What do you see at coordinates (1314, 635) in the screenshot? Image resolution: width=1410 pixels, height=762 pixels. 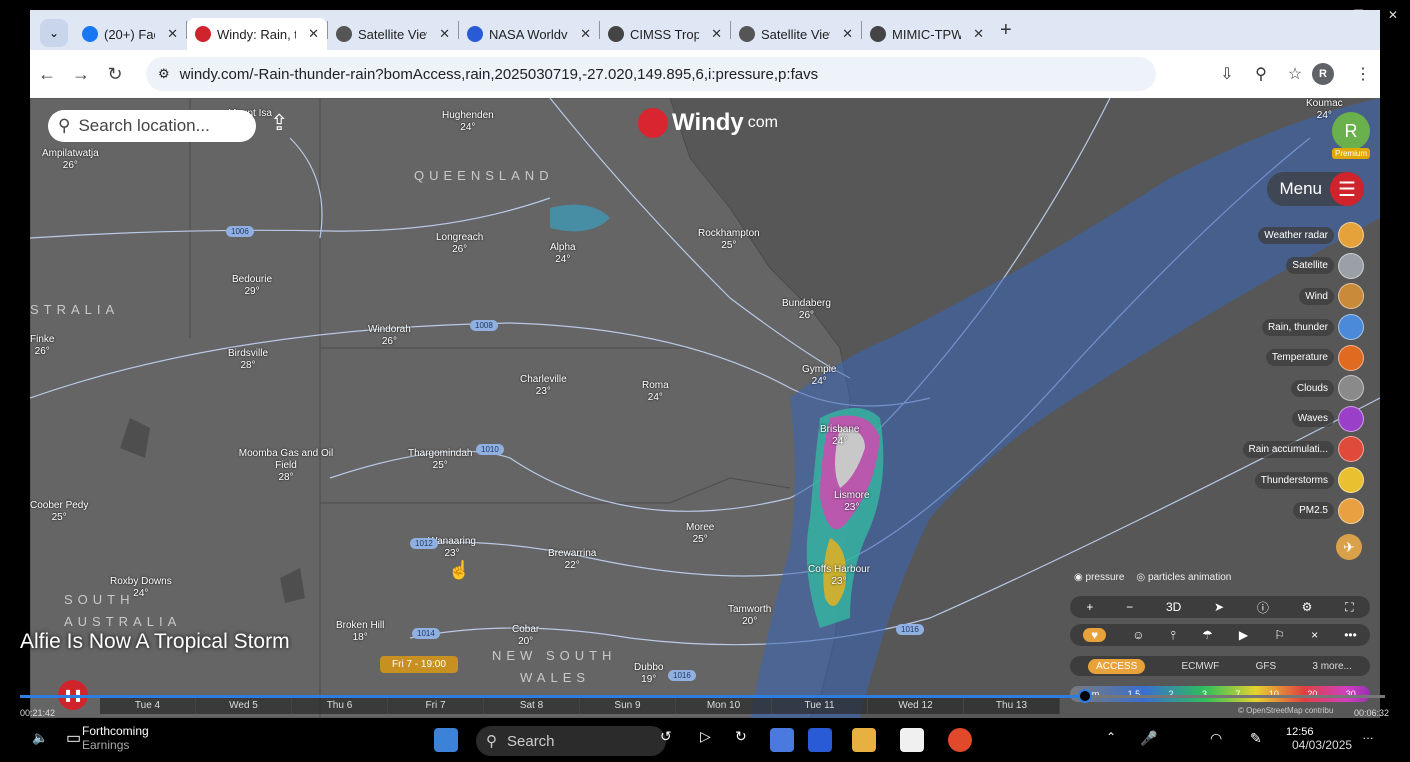 I see `map-tool-button: ×` at bounding box center [1314, 635].